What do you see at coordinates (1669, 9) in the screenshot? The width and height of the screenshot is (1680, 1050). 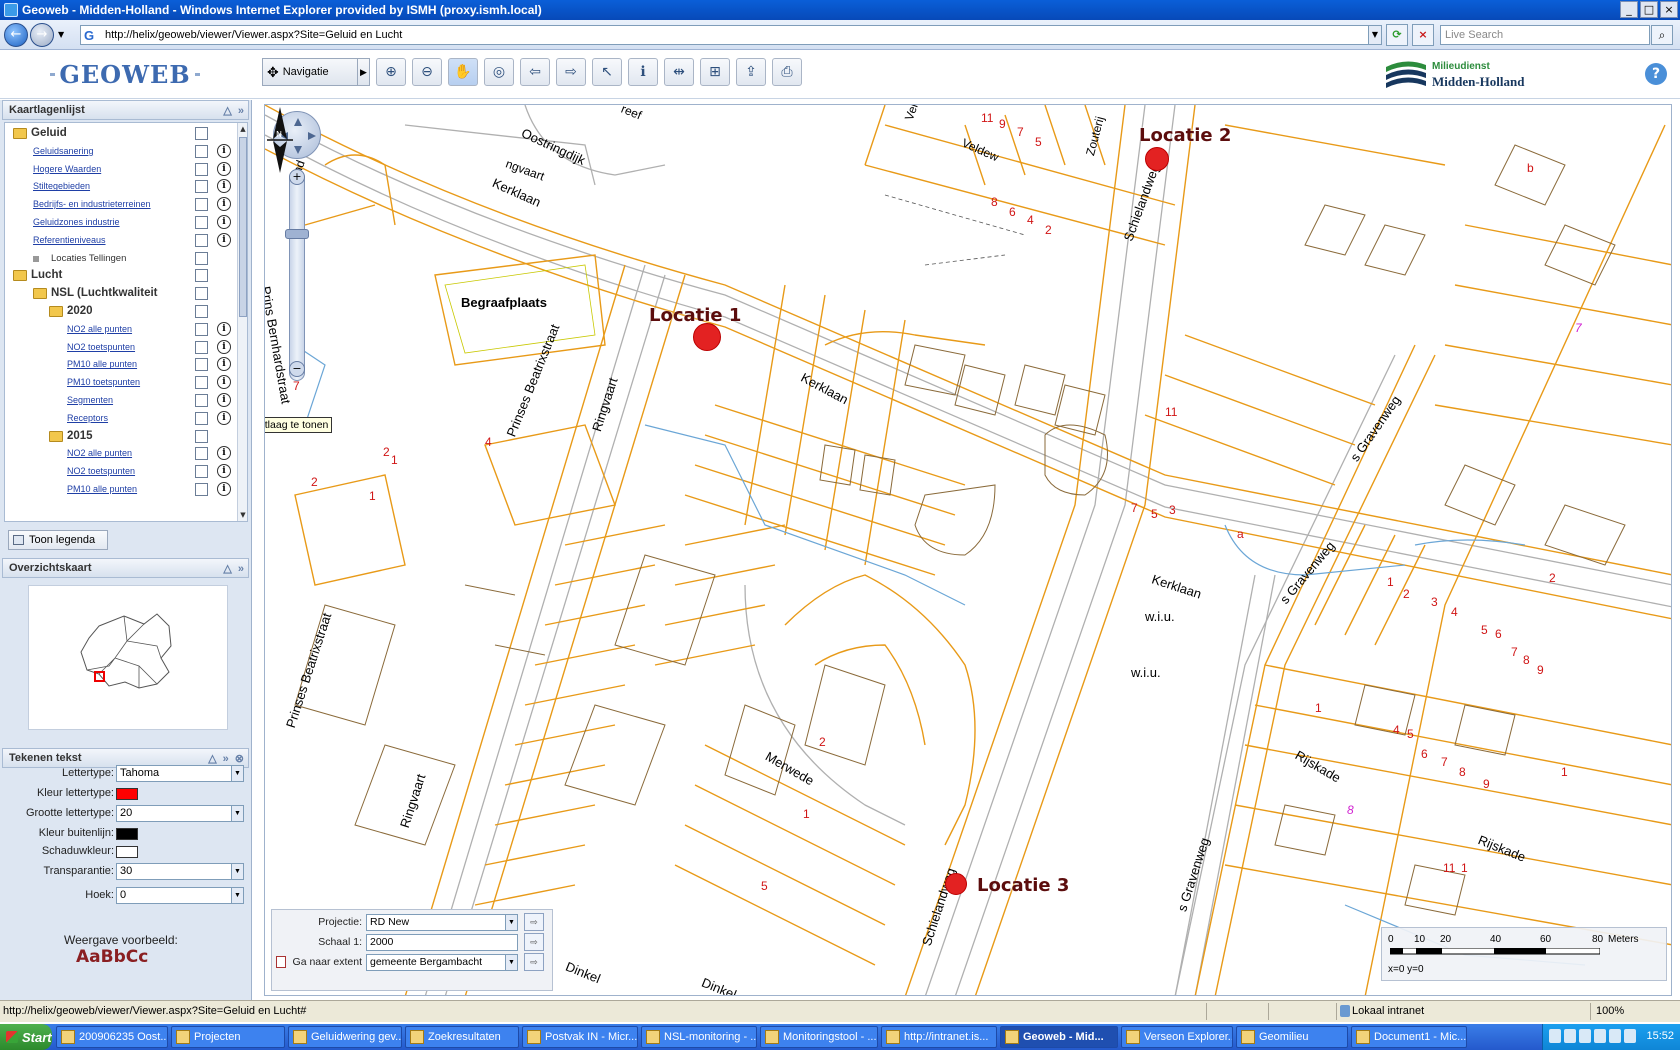 I see `close-icon: ×` at bounding box center [1669, 9].